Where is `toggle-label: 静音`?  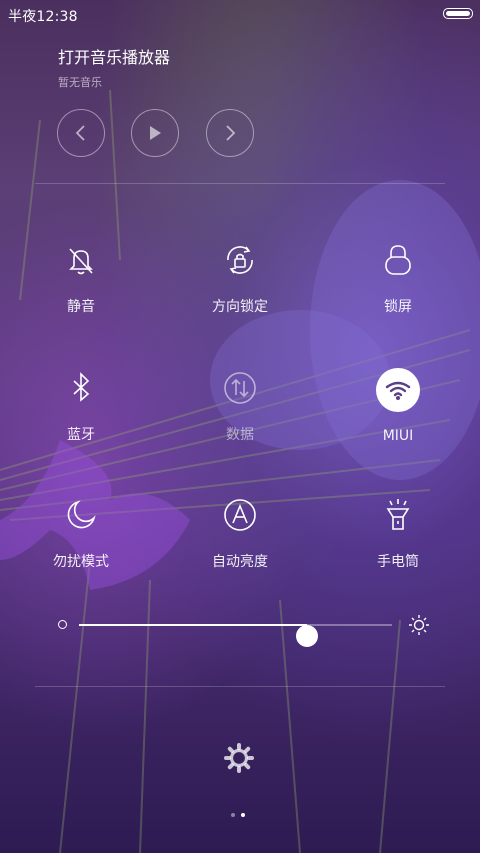 toggle-label: 静音 is located at coordinates (81, 307).